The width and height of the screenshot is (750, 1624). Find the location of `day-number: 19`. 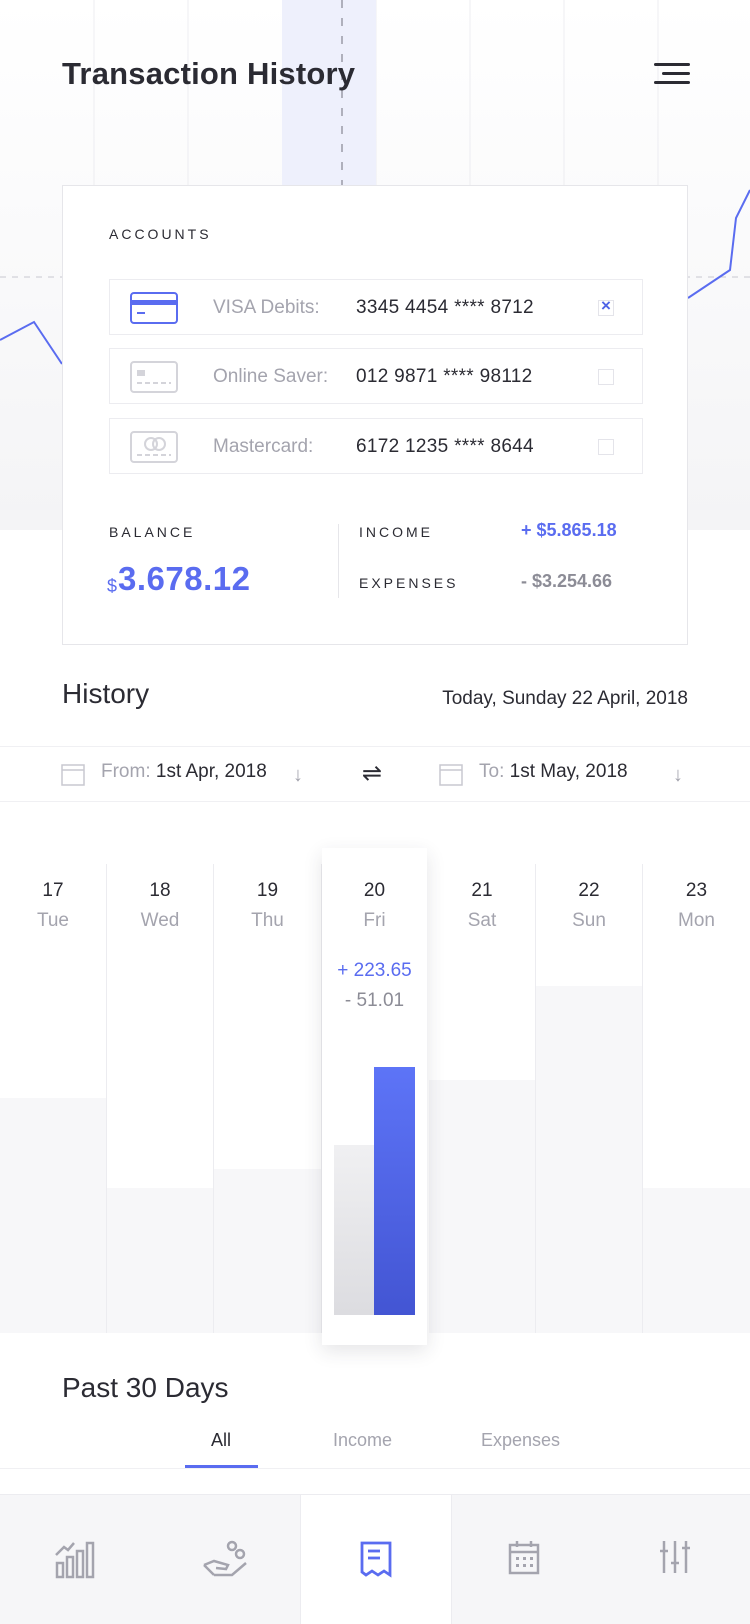

day-number: 19 is located at coordinates (267, 890).